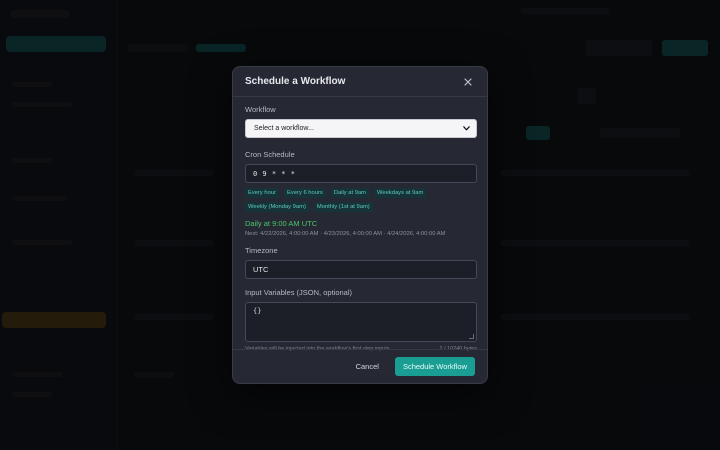 The width and height of the screenshot is (720, 450). Describe the element at coordinates (262, 193) in the screenshot. I see `preset-every-hour: Every hour` at that location.